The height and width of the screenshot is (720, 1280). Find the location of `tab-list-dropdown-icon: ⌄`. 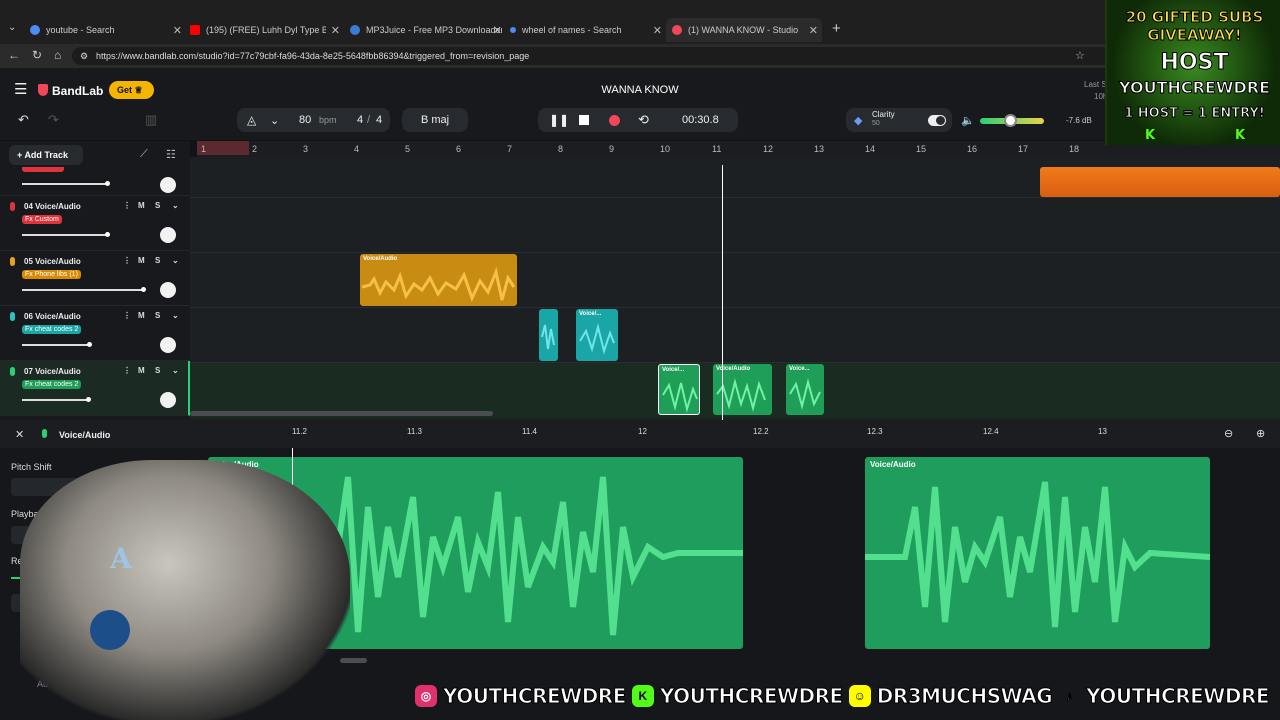

tab-list-dropdown-icon: ⌄ is located at coordinates (12, 27).